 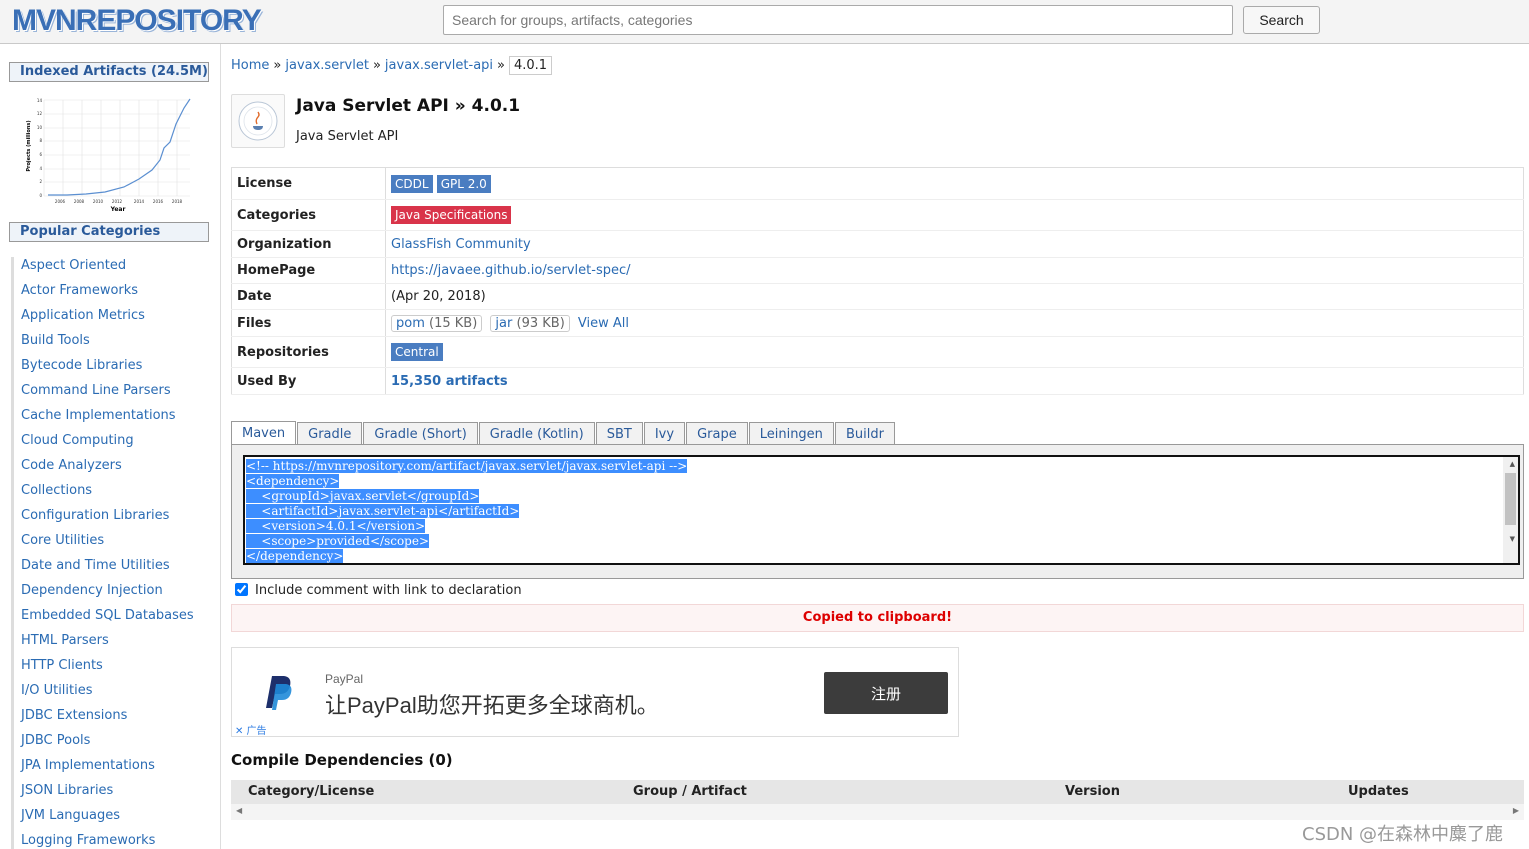 What do you see at coordinates (109, 72) in the screenshot?
I see `indexed-artifacts-link: Indexed Artifacts (24.5M)` at bounding box center [109, 72].